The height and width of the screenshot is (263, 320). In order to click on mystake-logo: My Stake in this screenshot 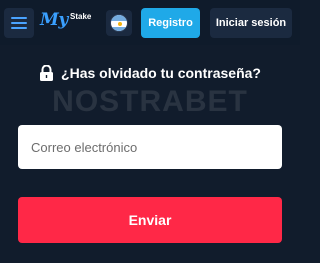, I will do `click(68, 22)`.